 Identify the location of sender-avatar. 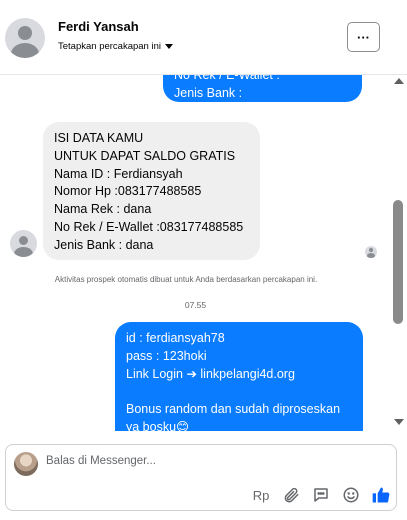
(23, 243).